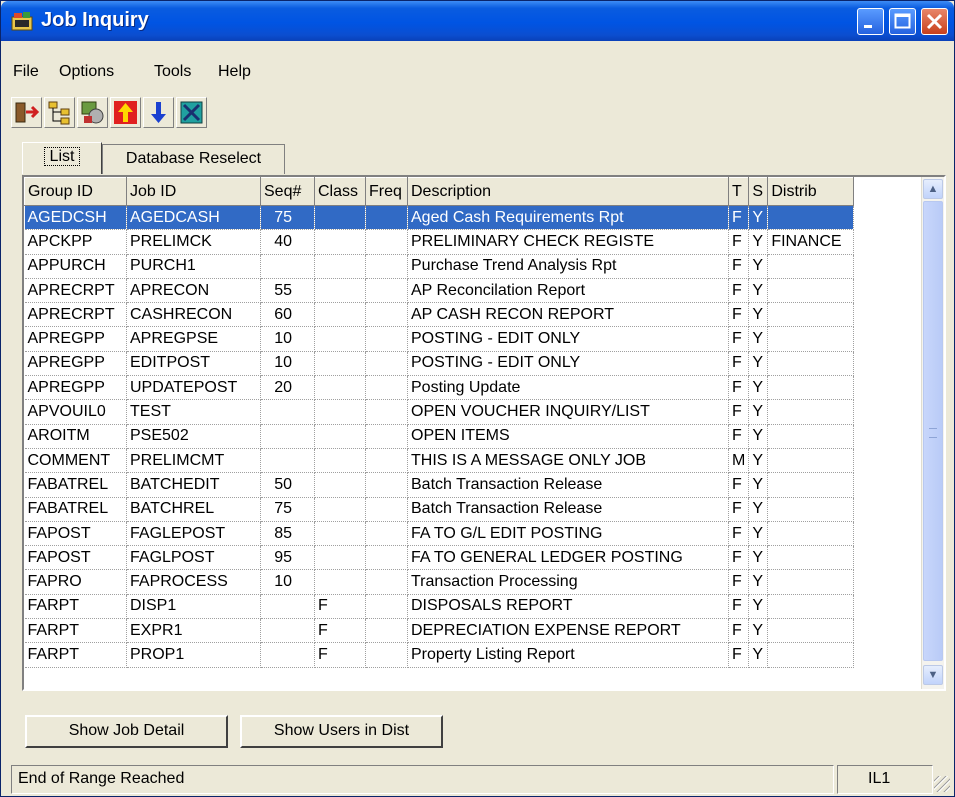 The image size is (955, 797). I want to click on table-cell: FA TO G/L EDIT POSTING, so click(568, 534).